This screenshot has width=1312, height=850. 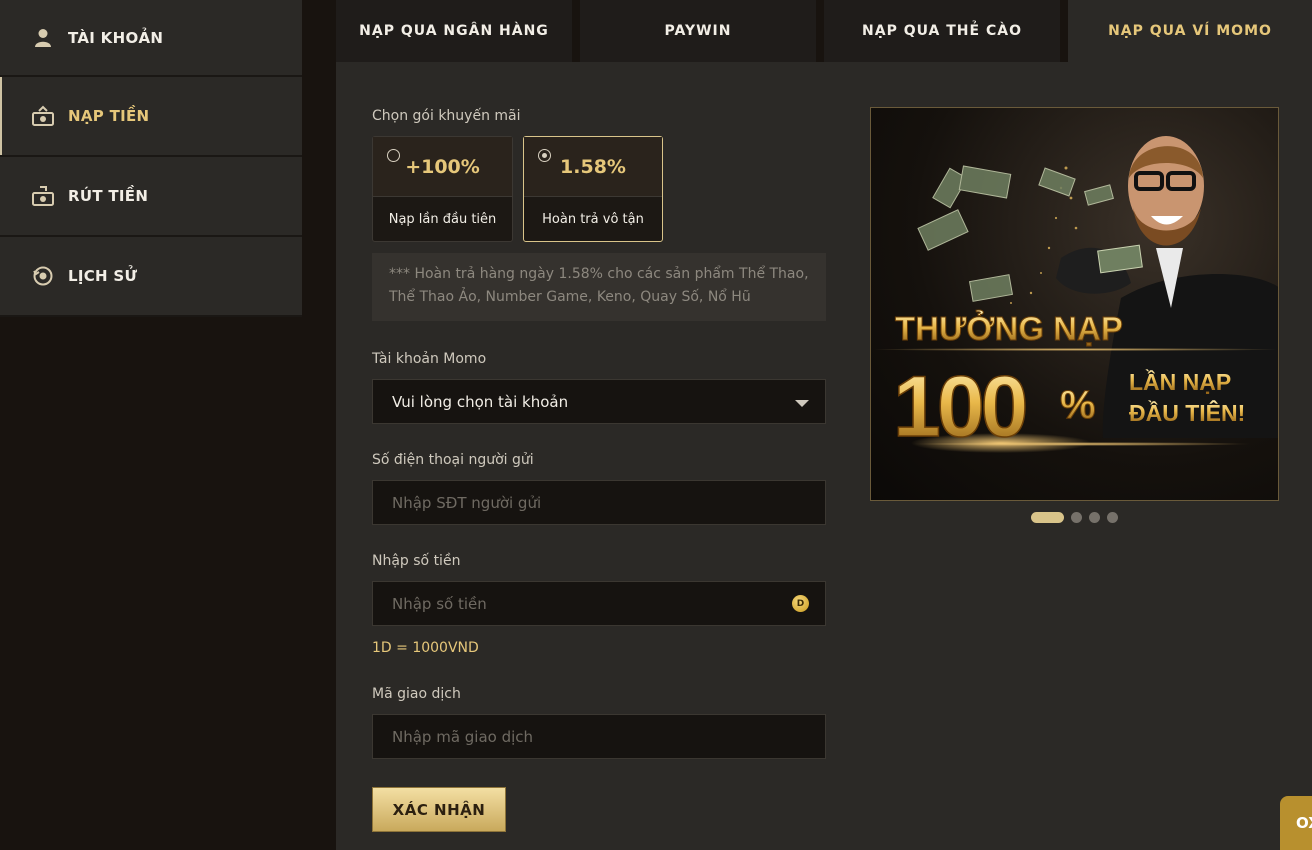 What do you see at coordinates (942, 31) in the screenshot?
I see `tab-card: NẠP QUA THẺ CÀO` at bounding box center [942, 31].